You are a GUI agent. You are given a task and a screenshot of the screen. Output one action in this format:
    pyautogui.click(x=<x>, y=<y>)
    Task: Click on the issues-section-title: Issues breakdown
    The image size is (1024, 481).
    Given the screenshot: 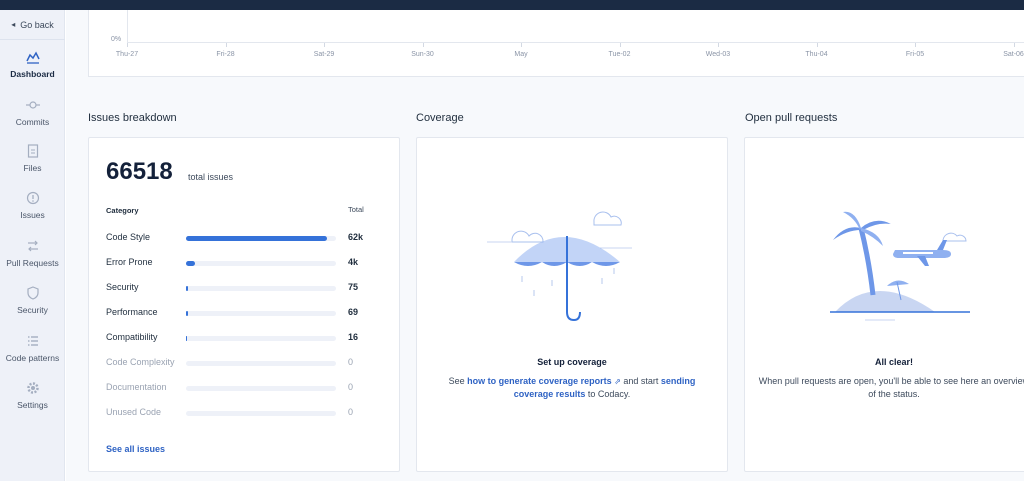 What is the action you would take?
    pyautogui.click(x=132, y=118)
    